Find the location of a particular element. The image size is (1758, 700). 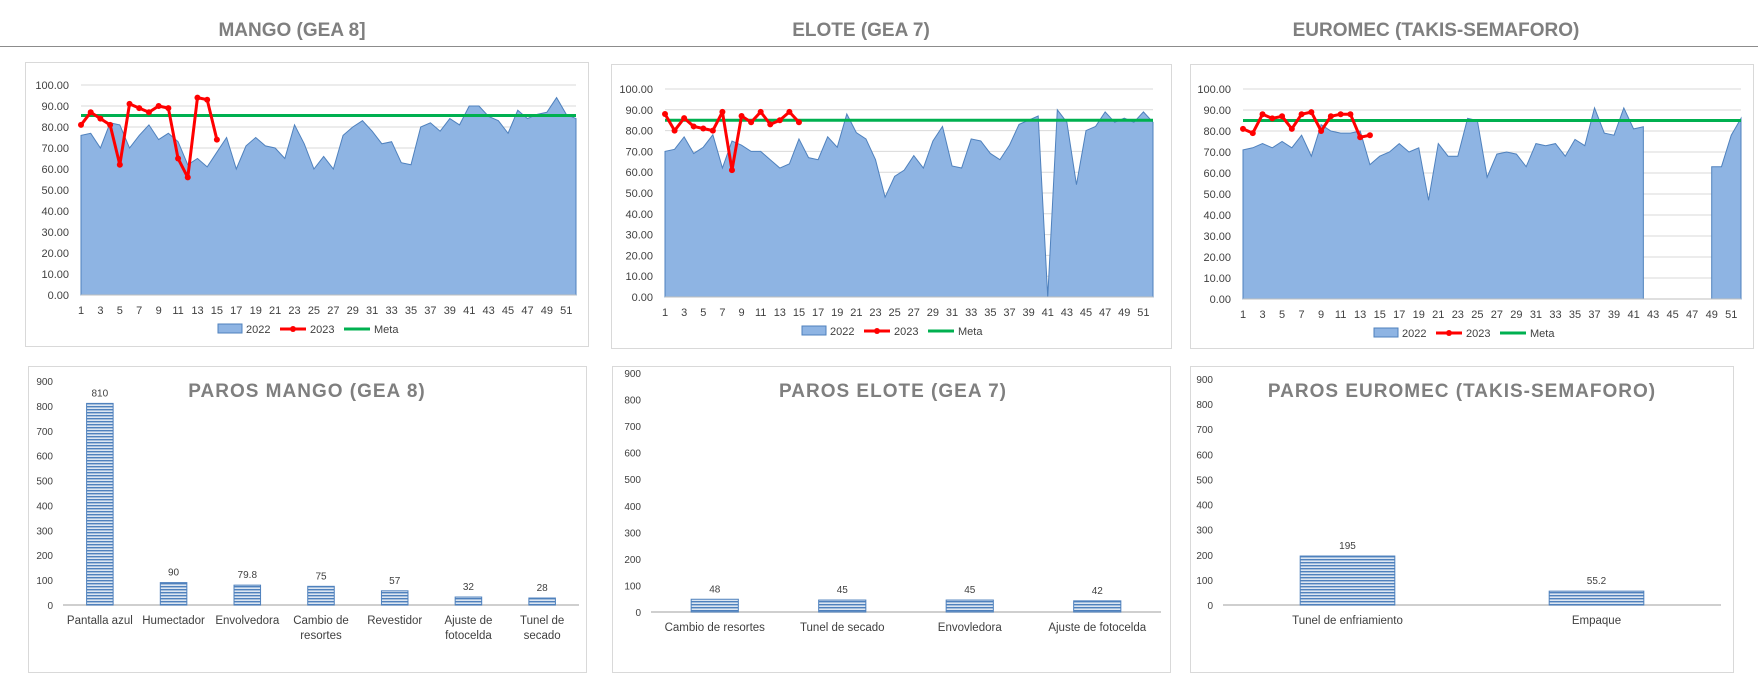

y-tick-label: 700 is located at coordinates (44, 432).